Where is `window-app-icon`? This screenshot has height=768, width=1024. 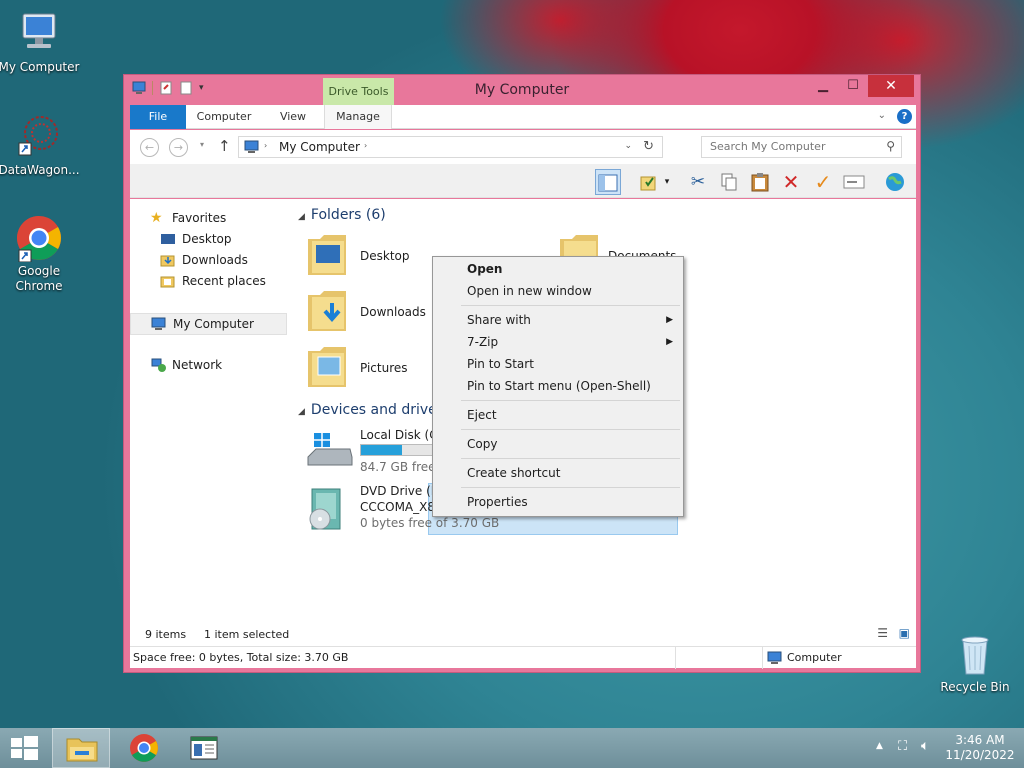
window-app-icon is located at coordinates (204, 748).